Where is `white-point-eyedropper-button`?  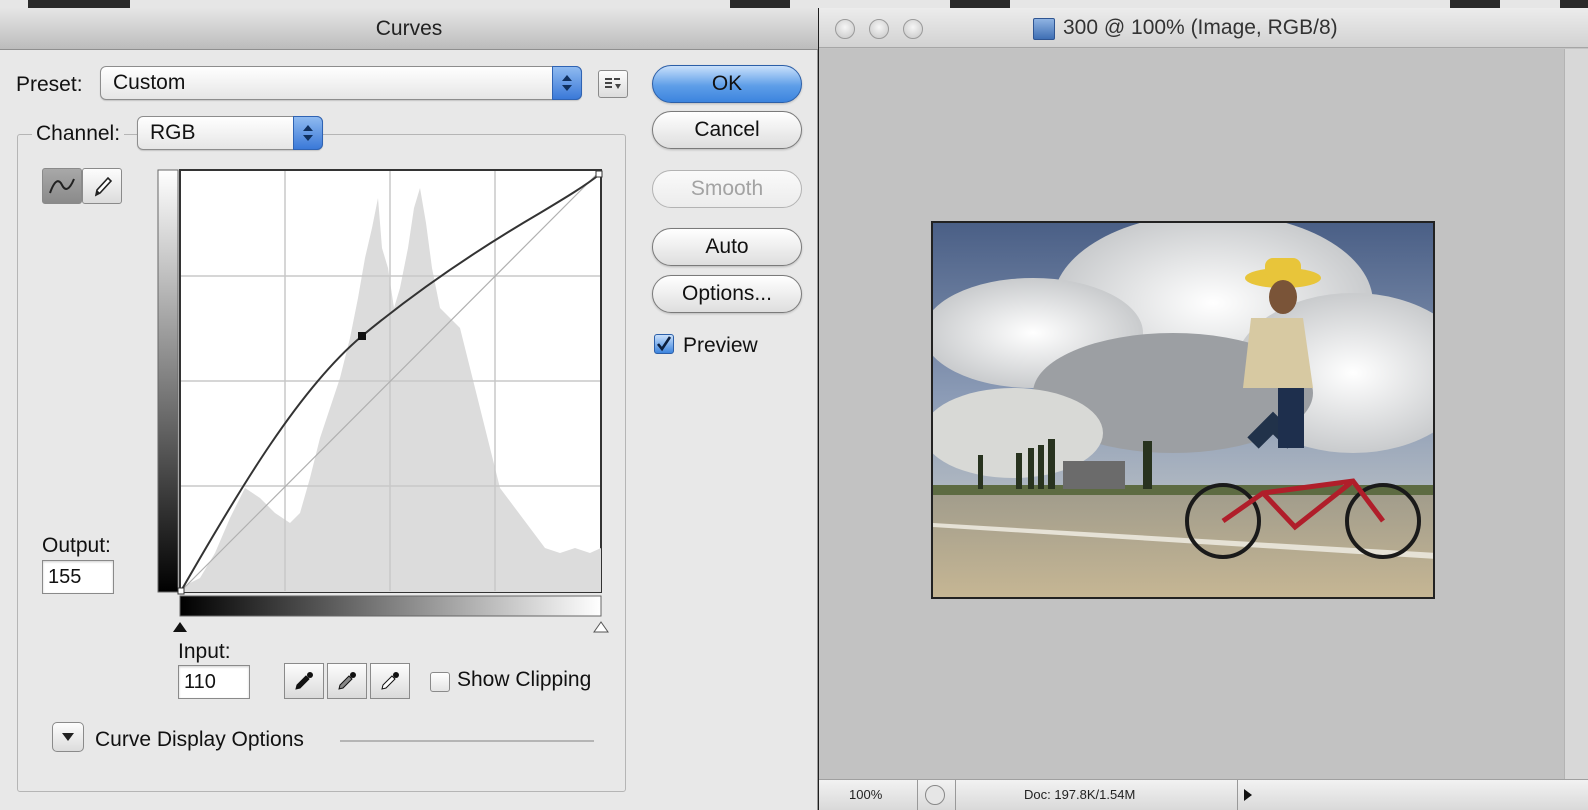
white-point-eyedropper-button is located at coordinates (390, 681).